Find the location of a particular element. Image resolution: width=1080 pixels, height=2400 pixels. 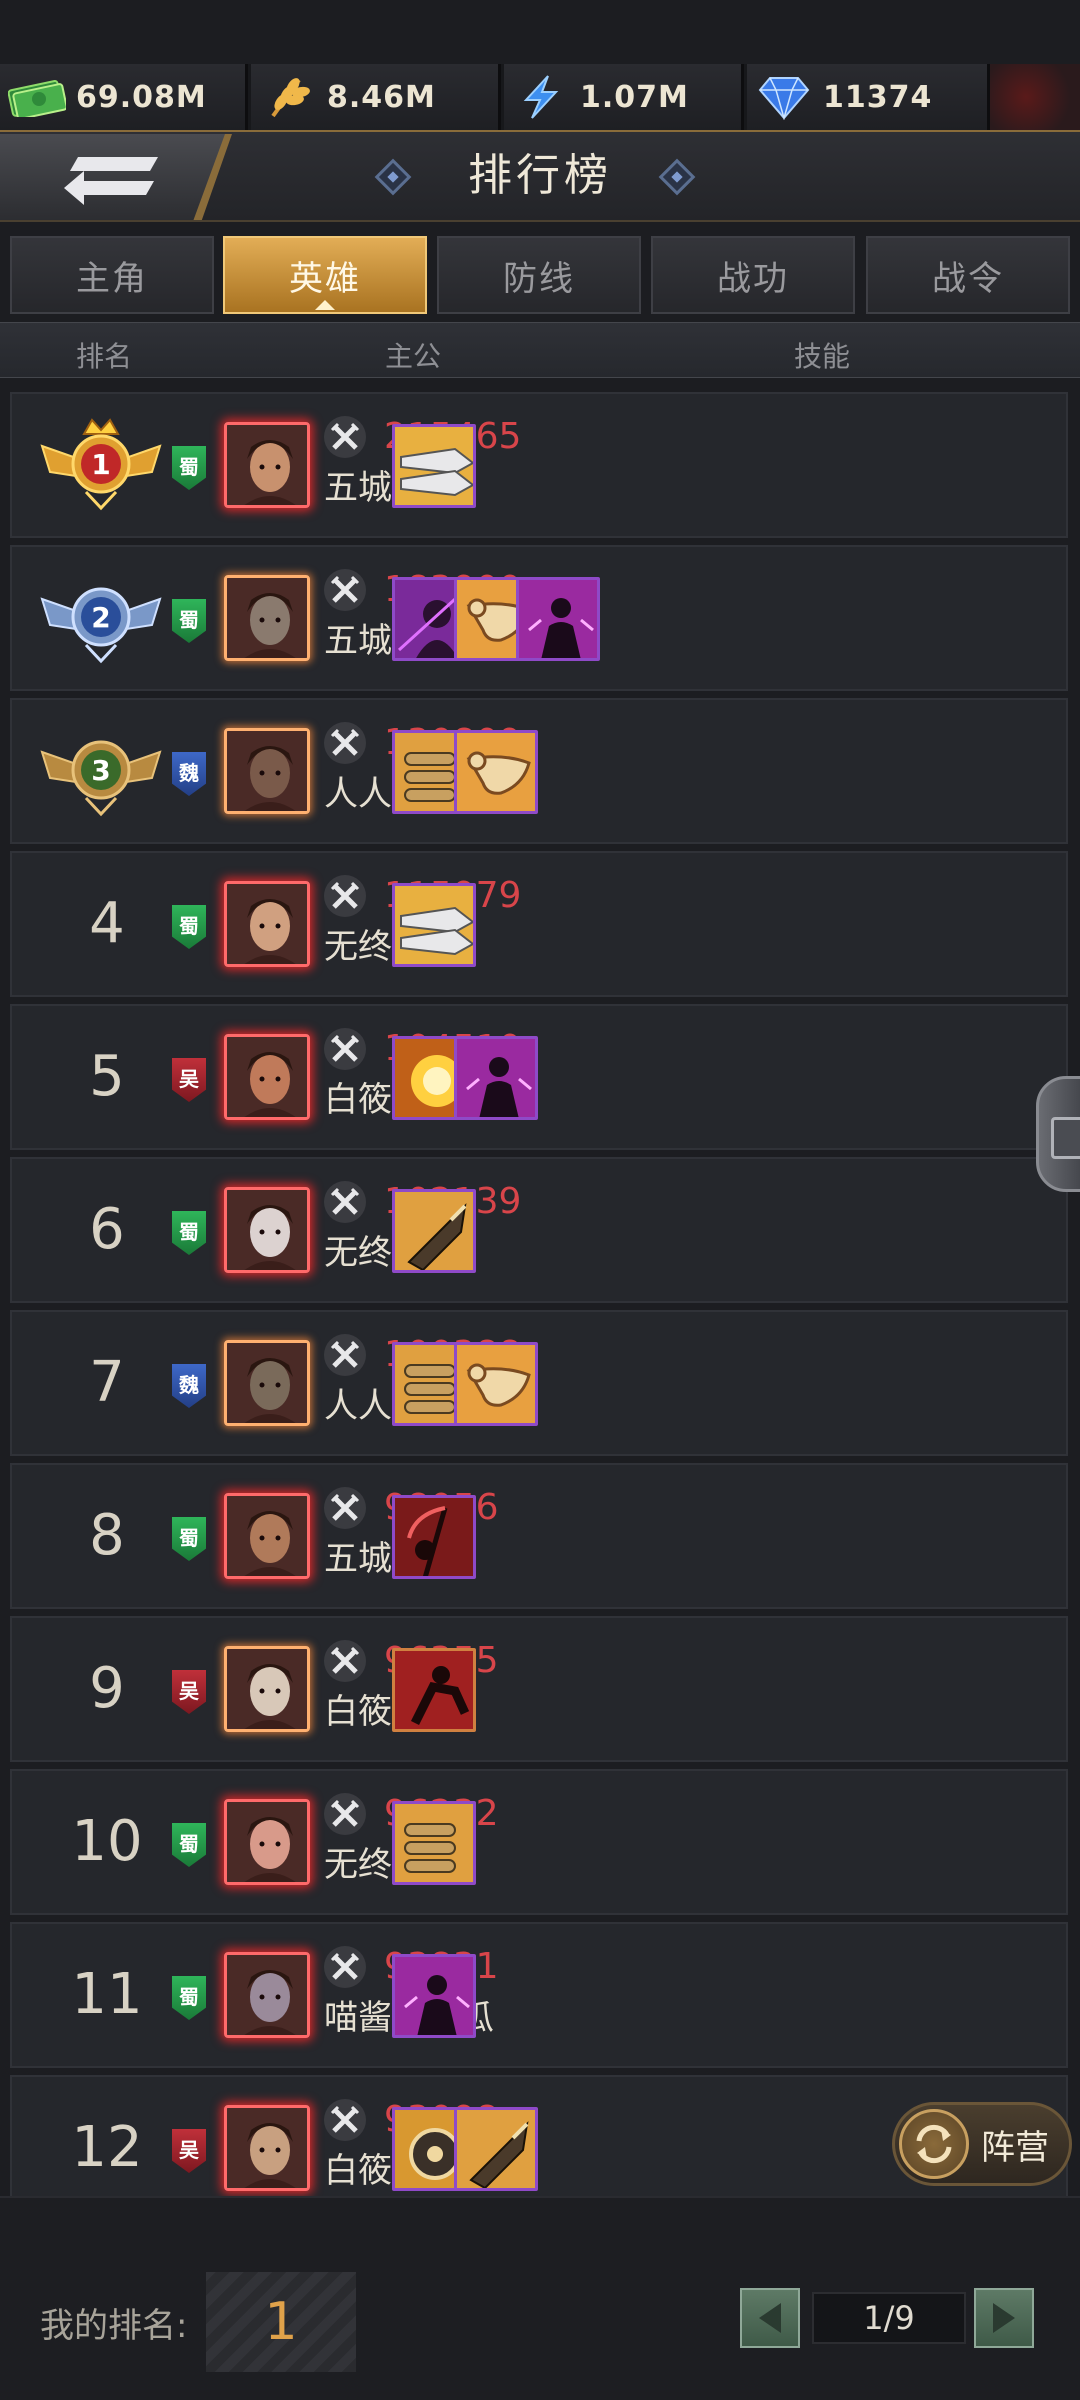

ranking-row: 8蜀98056五城孟守 is located at coordinates (539, 1536).